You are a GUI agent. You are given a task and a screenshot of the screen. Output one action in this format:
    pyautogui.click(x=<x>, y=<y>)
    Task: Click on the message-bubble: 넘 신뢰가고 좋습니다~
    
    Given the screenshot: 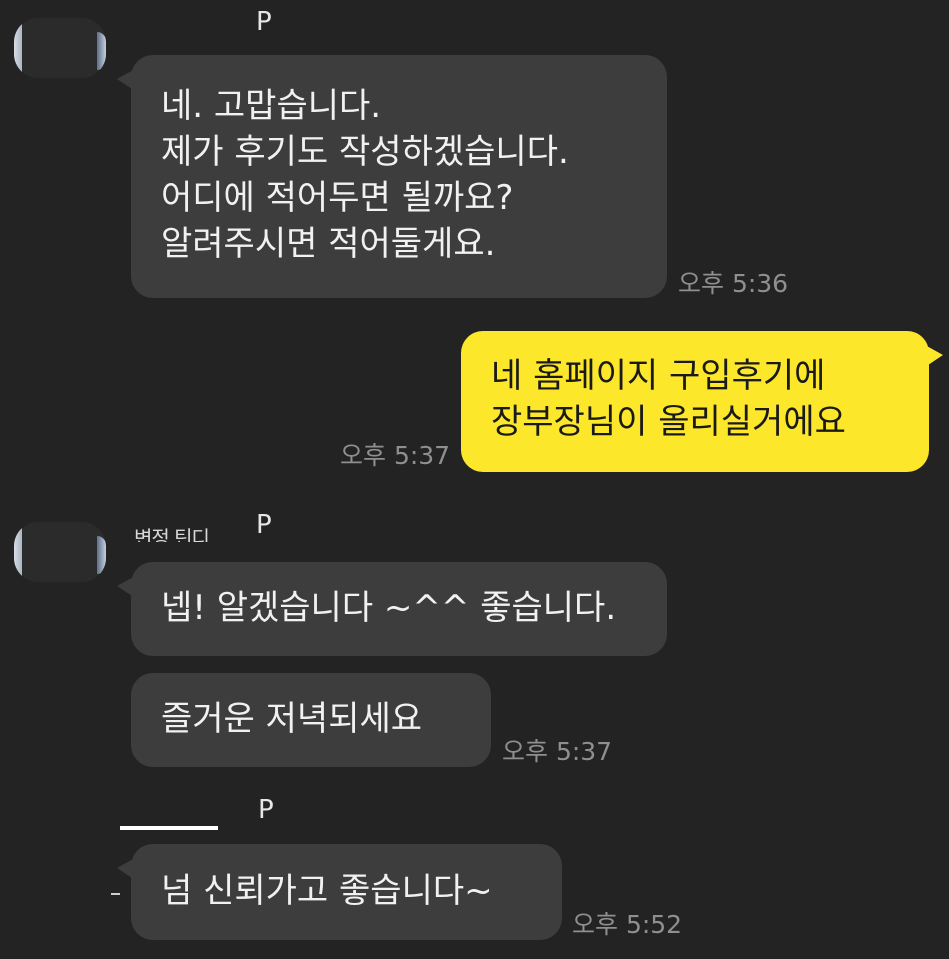 What is the action you would take?
    pyautogui.click(x=339, y=892)
    